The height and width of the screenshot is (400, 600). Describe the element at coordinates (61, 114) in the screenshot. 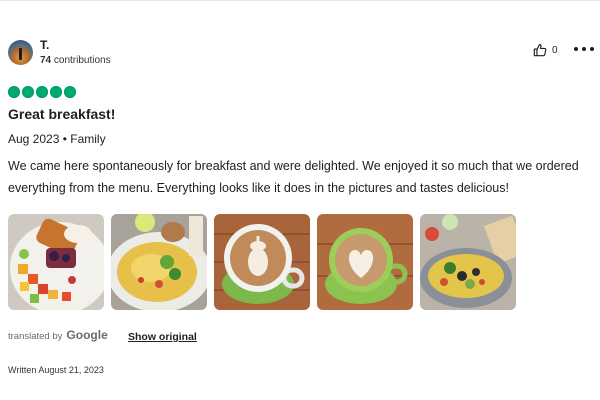

I see `review-title: Great breakfast!` at that location.